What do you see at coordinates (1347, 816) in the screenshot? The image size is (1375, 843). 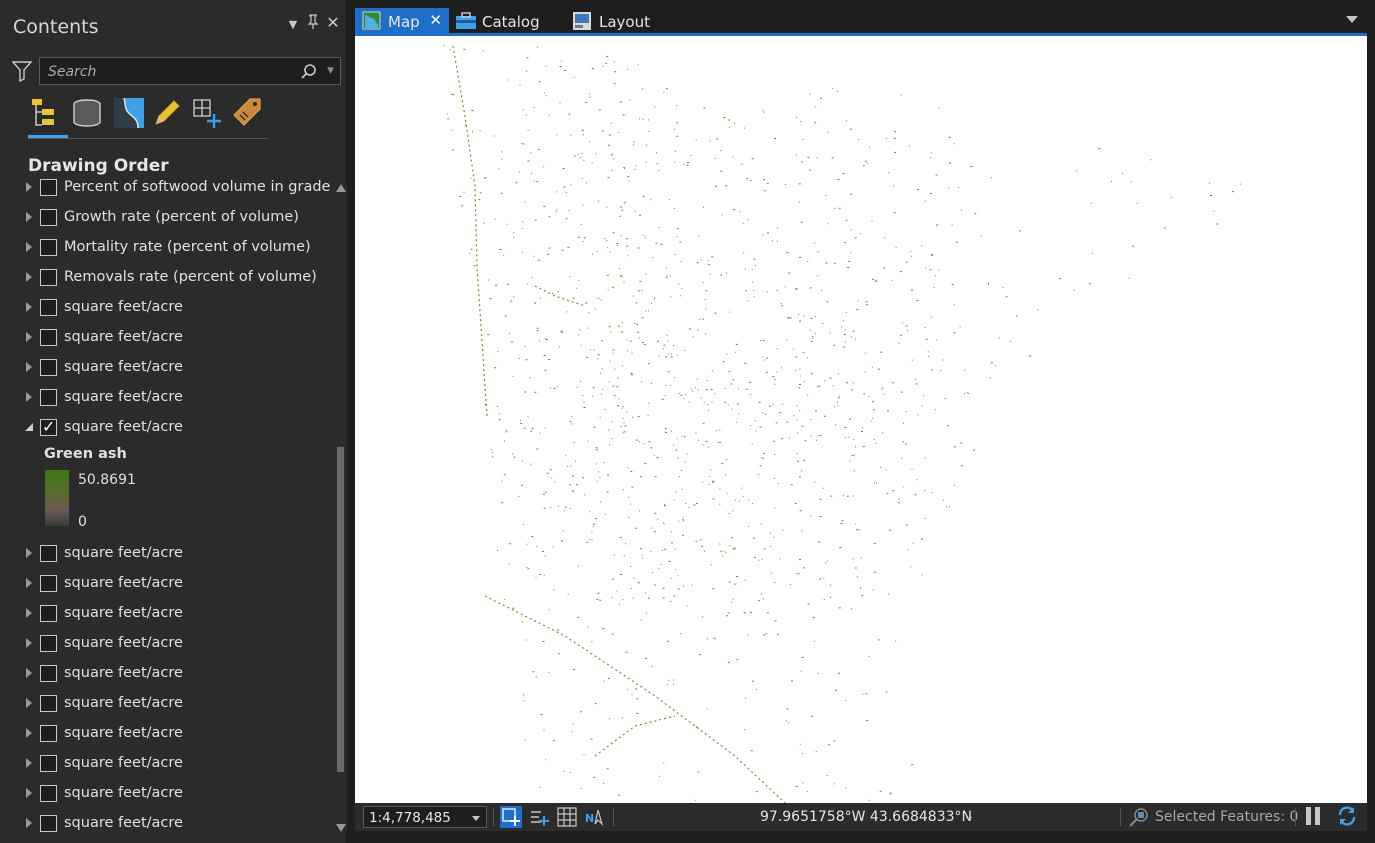 I see `refresh-icon` at bounding box center [1347, 816].